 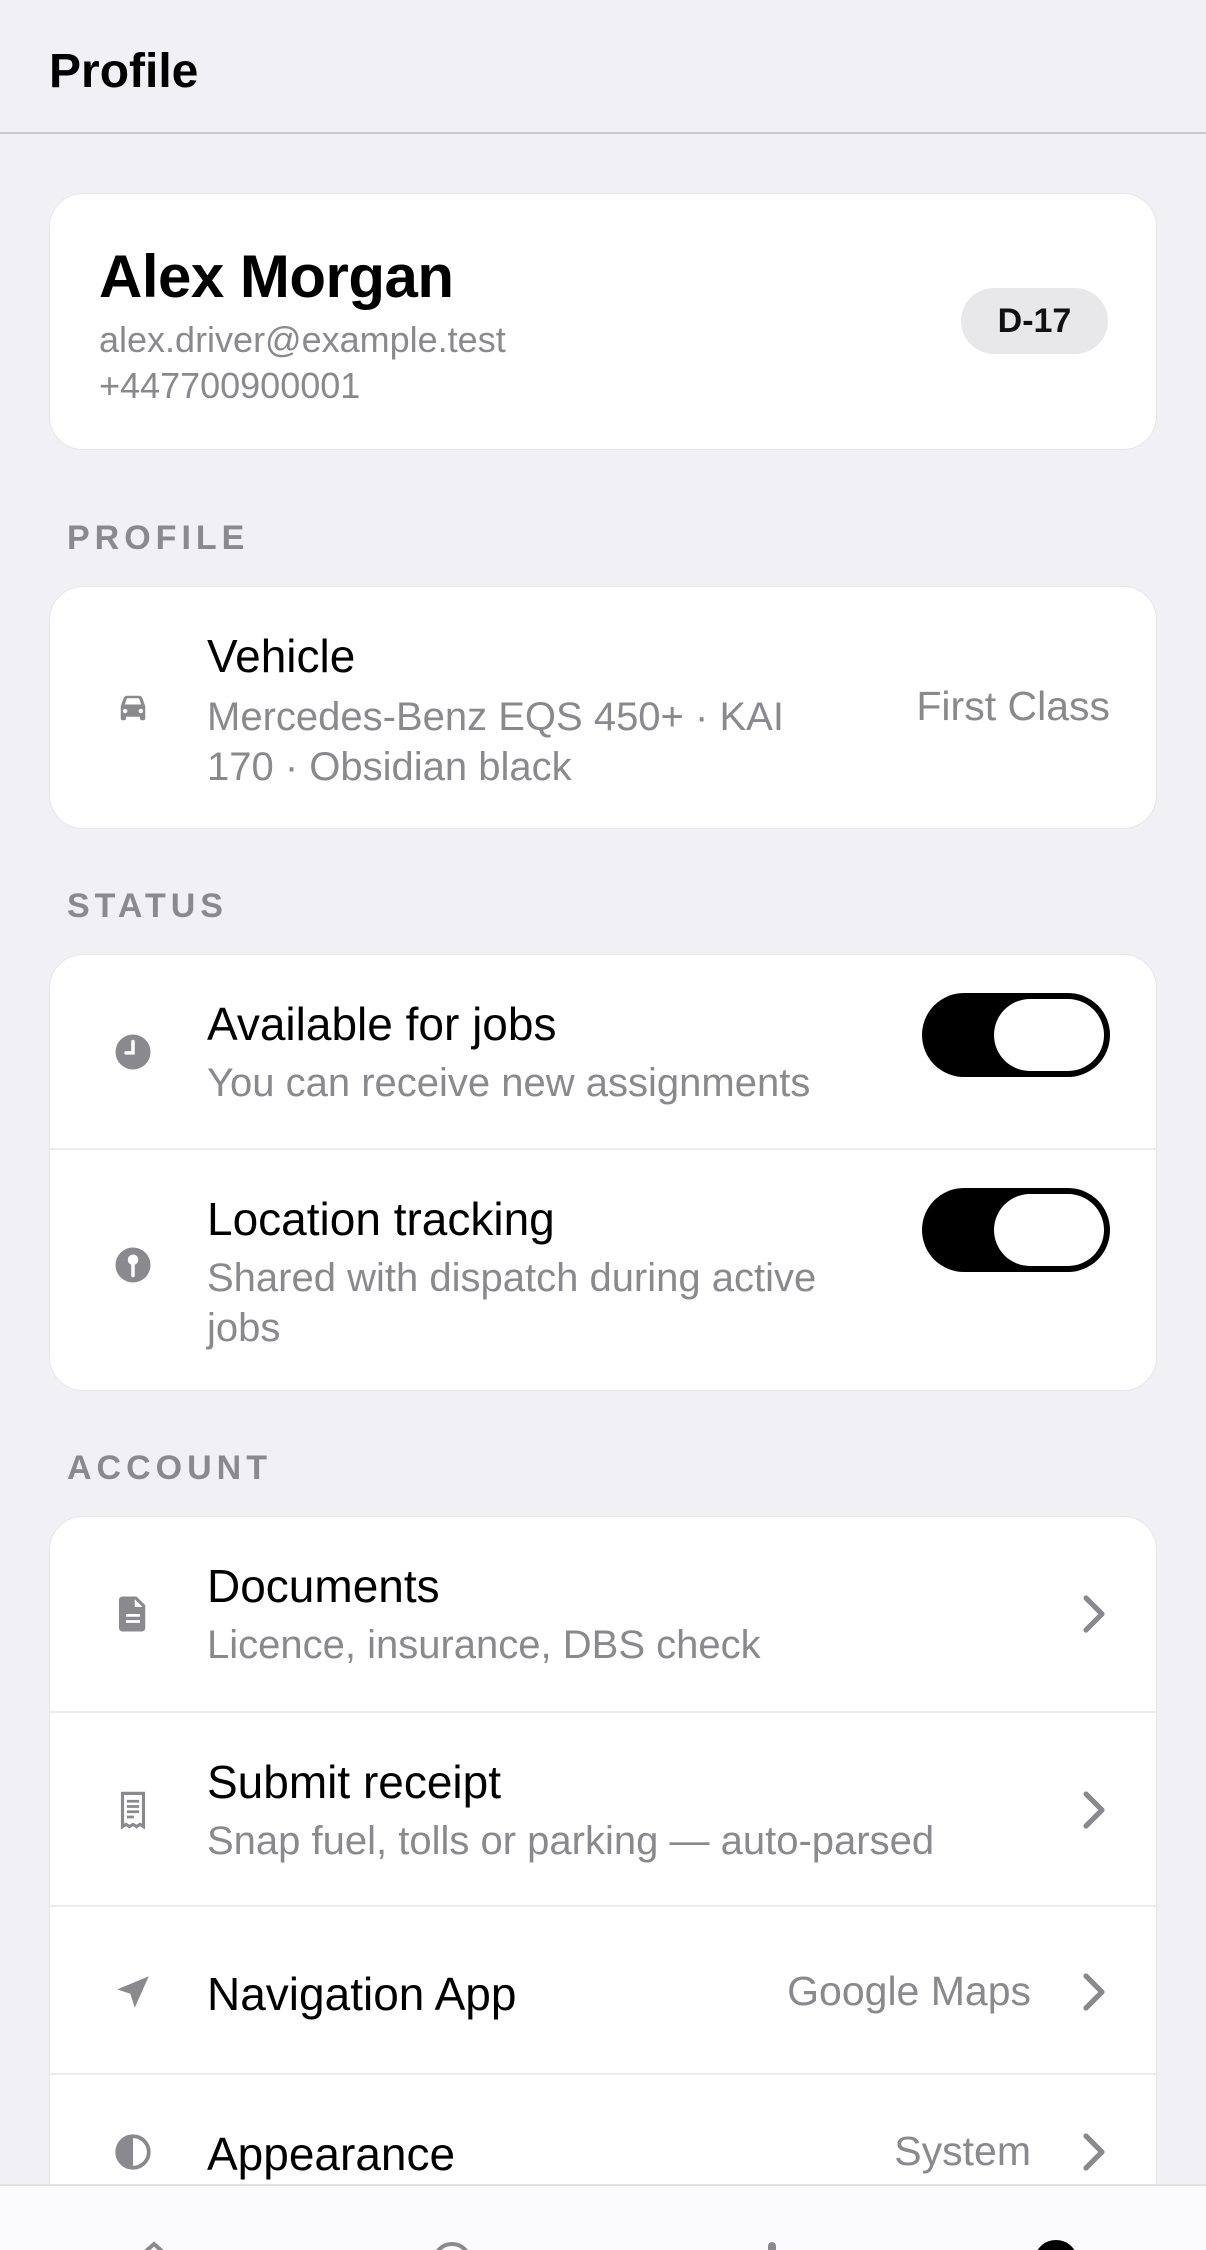 What do you see at coordinates (133, 2152) in the screenshot?
I see `appearance-icon` at bounding box center [133, 2152].